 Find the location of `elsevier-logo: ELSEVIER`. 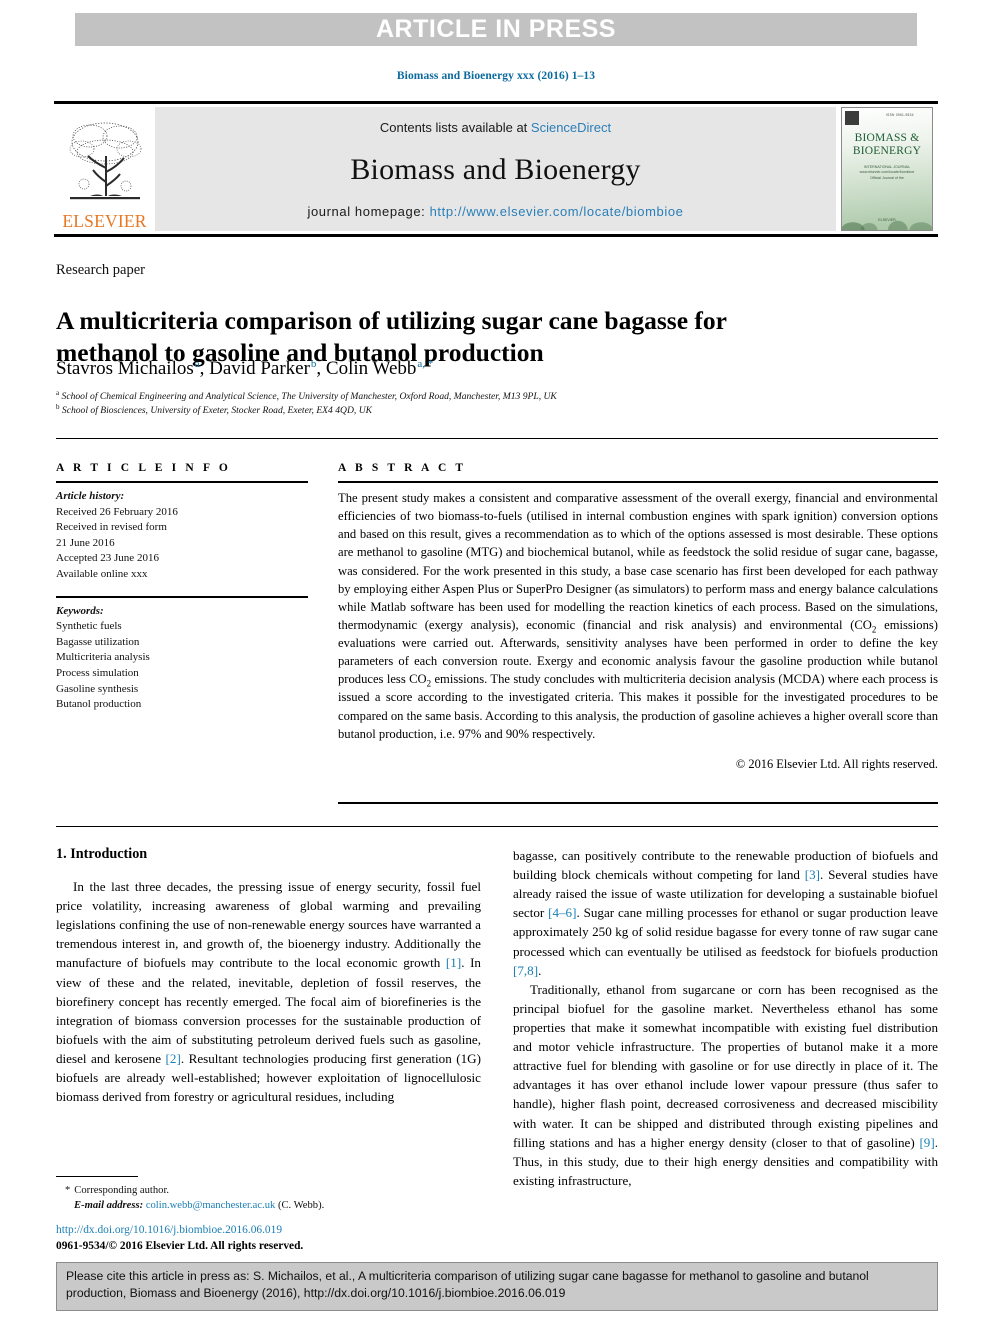

elsevier-logo: ELSEVIER is located at coordinates (104, 169).